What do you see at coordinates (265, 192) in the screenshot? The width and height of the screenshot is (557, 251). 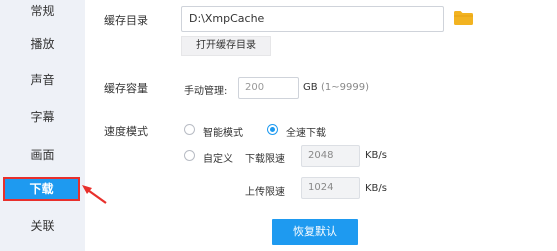 I see `upload-limit-label: 上传限速` at bounding box center [265, 192].